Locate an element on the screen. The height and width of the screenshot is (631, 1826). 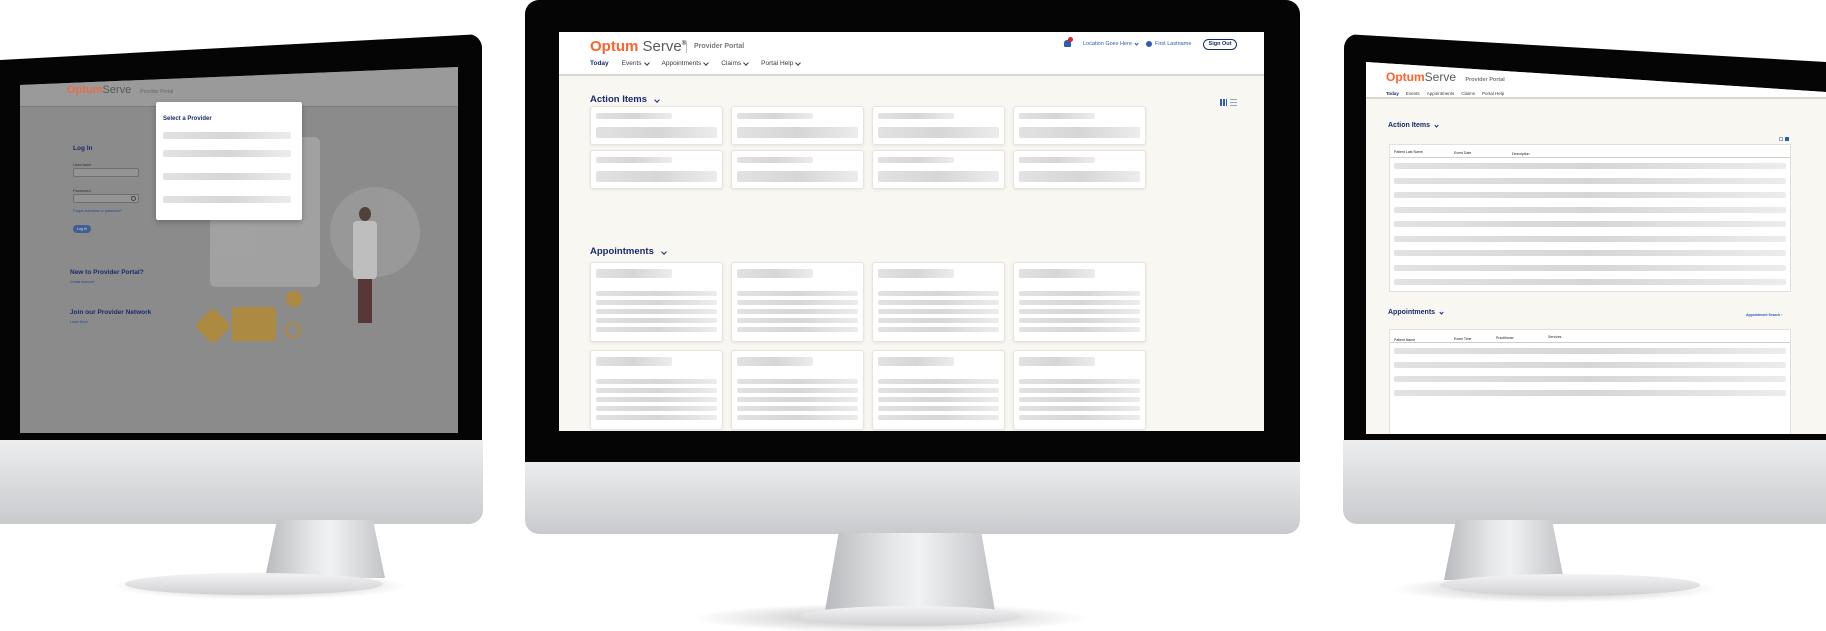
column-header: Practitioner is located at coordinates (1505, 338).